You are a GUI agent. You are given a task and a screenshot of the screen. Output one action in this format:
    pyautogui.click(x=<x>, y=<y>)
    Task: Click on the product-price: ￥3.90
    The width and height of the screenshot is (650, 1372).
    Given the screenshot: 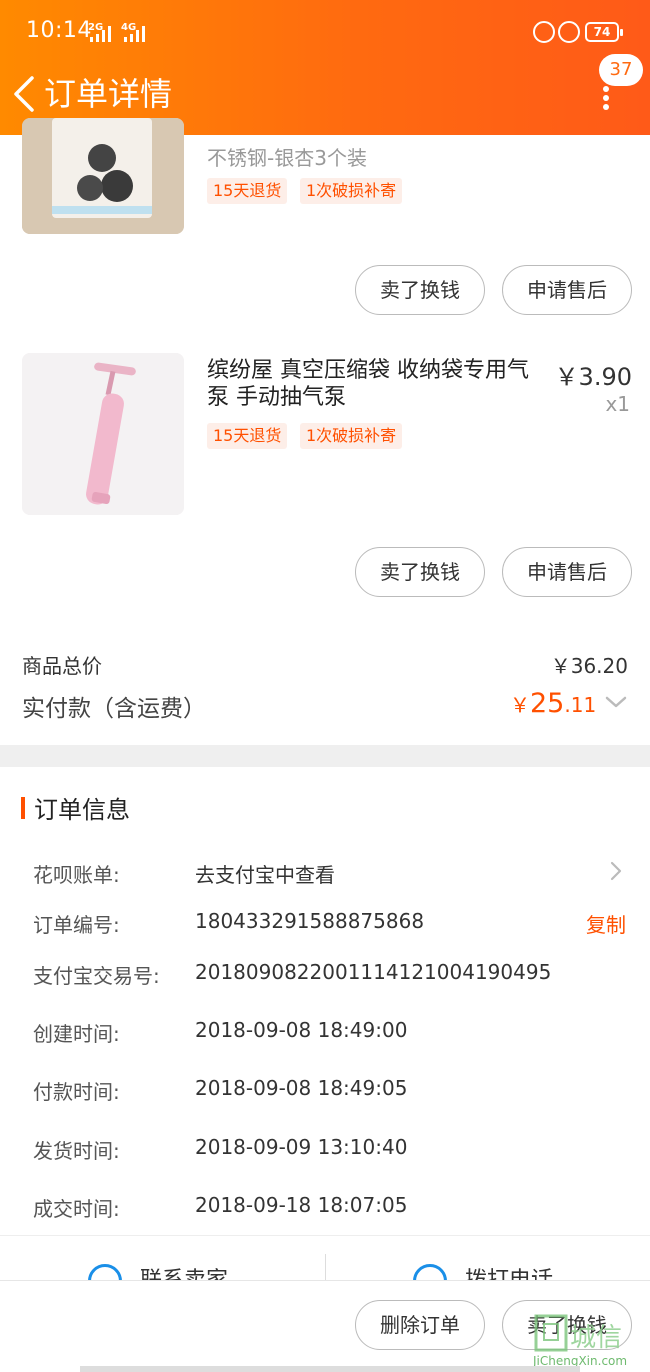 What is the action you would take?
    pyautogui.click(x=593, y=377)
    